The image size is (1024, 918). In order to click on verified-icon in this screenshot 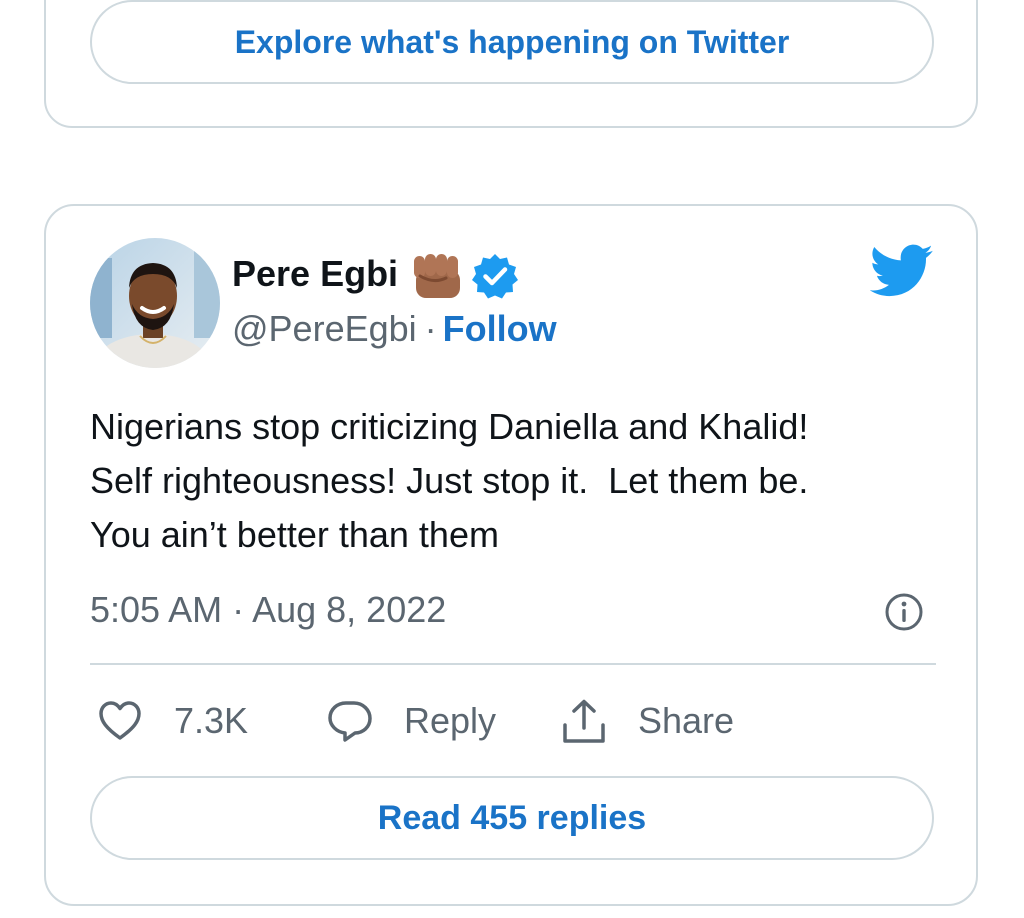, I will do `click(495, 276)`.